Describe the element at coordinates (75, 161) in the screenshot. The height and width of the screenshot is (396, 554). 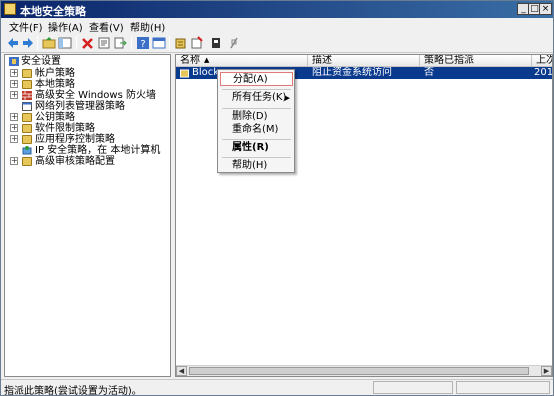
I see `tree-label: 高级审核策略配置` at that location.